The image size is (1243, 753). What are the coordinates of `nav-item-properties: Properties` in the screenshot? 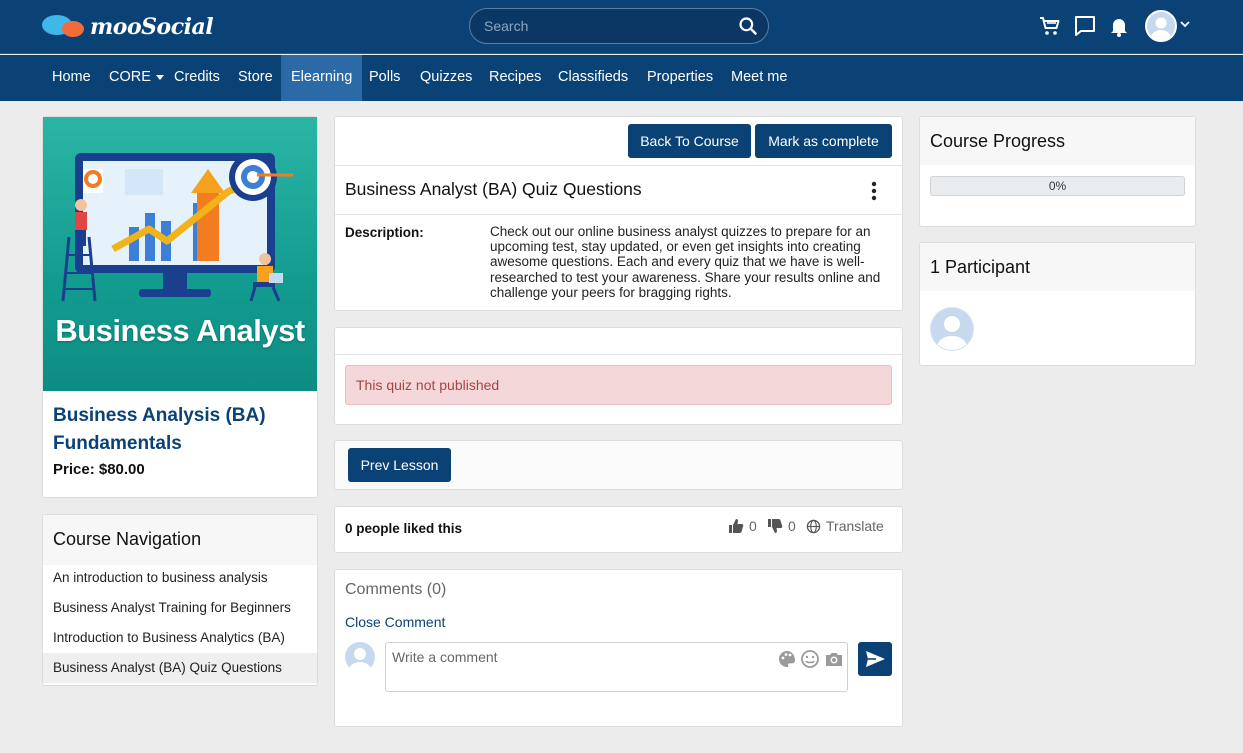 It's located at (680, 78).